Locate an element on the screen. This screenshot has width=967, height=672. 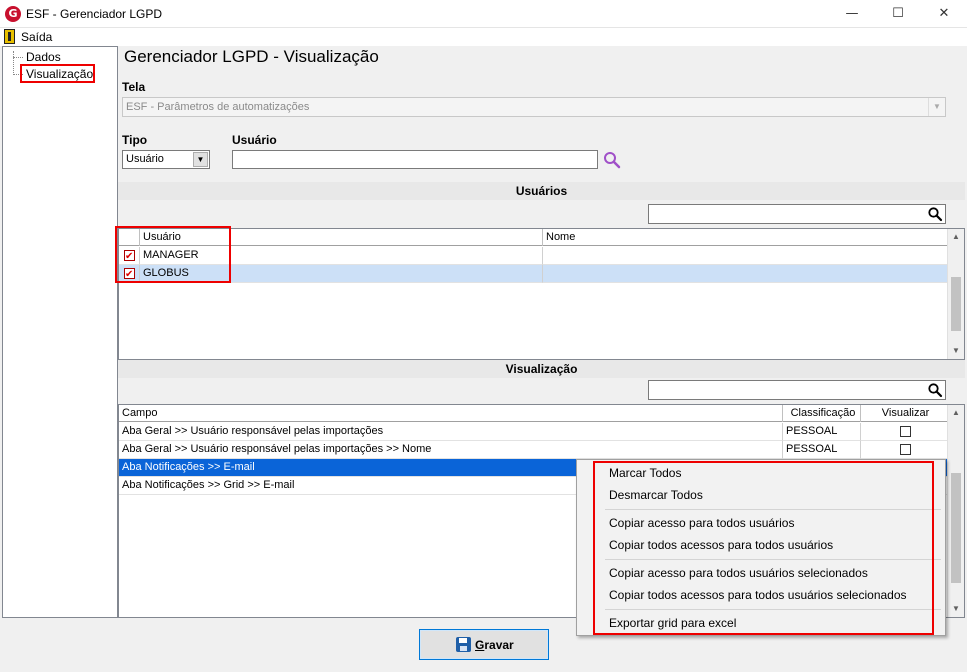
column-header-classificacao: Classificação is located at coordinates (822, 413).